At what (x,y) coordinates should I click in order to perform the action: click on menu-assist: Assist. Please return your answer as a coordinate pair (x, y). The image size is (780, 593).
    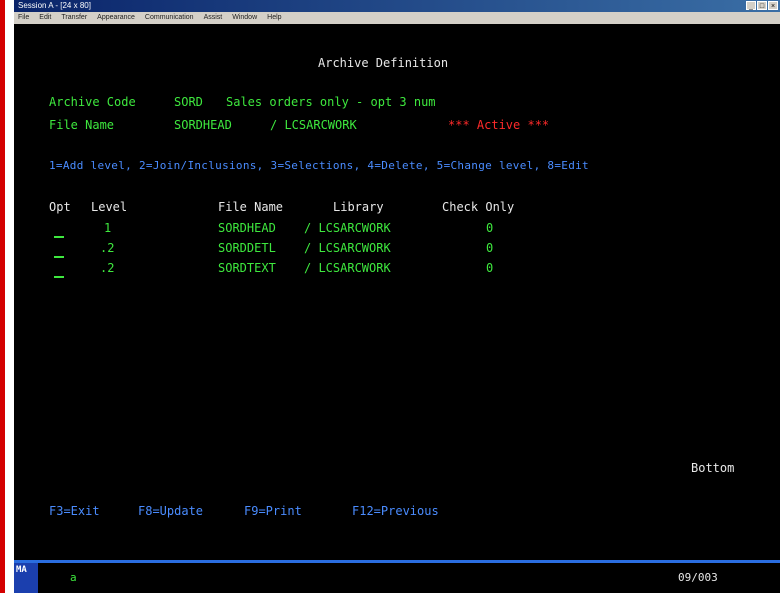
    Looking at the image, I should click on (213, 18).